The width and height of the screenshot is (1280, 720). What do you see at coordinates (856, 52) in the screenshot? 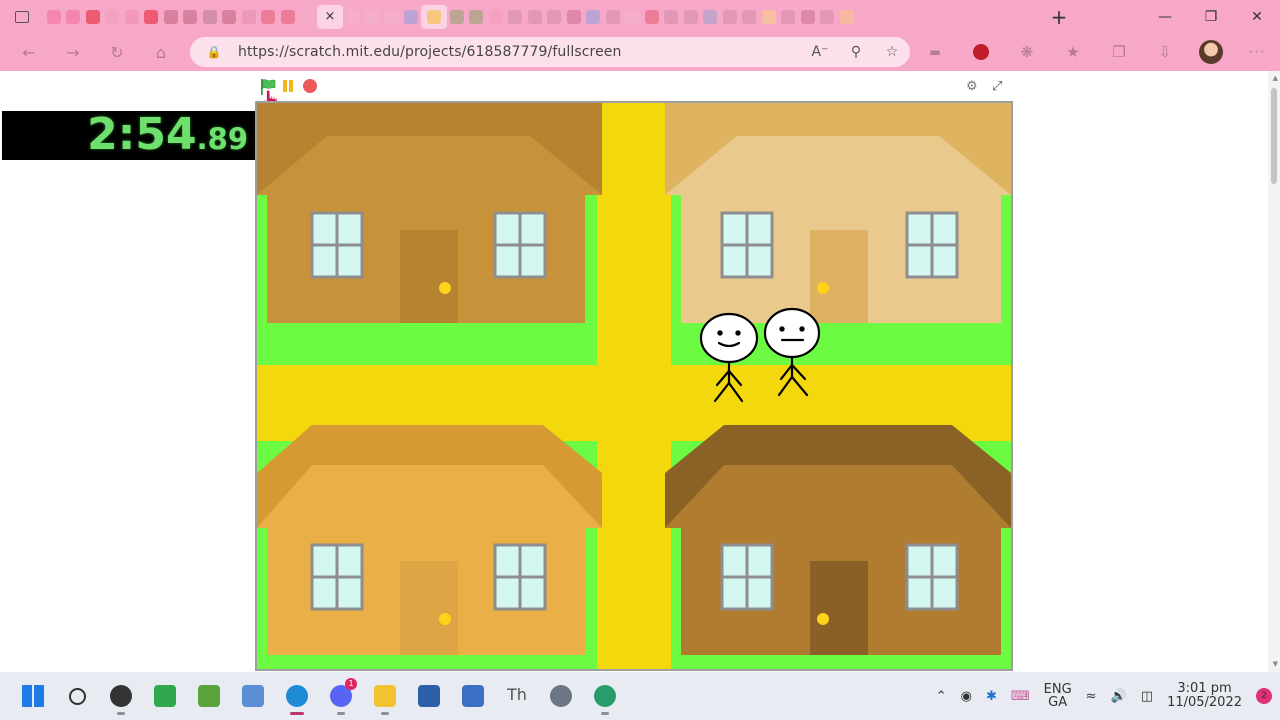
I see `zoom-icon: ⚲` at bounding box center [856, 52].